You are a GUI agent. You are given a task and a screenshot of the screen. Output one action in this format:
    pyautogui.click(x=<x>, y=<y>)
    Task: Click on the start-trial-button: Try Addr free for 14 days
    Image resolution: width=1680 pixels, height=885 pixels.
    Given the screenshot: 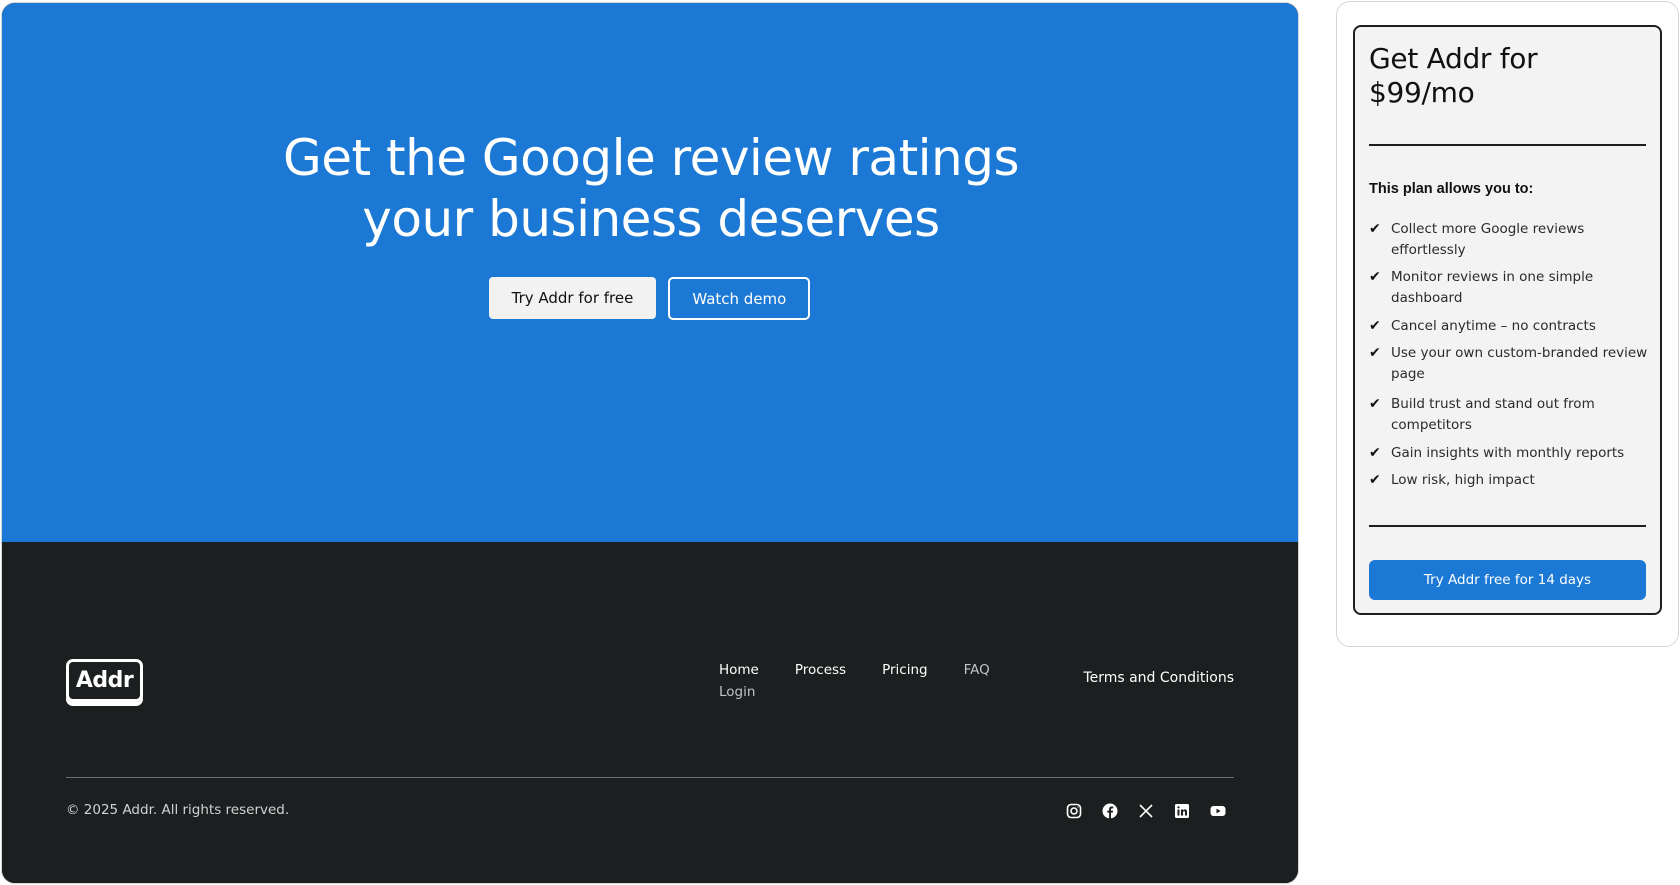 What is the action you would take?
    pyautogui.click(x=1507, y=580)
    